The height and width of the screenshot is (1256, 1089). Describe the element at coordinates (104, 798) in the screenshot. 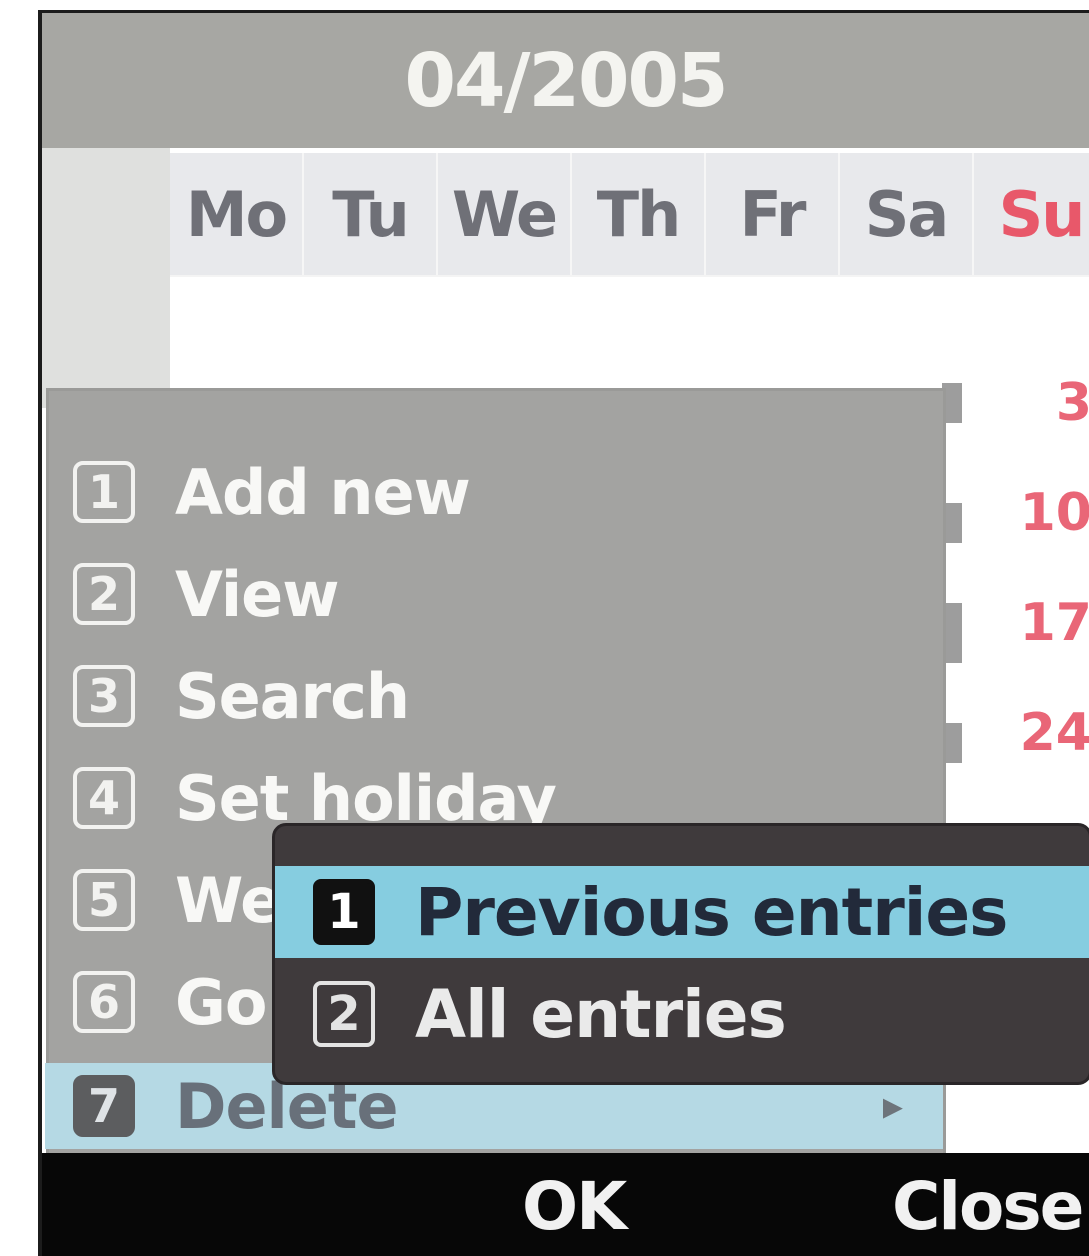

I see `menu-item-number: 4` at that location.